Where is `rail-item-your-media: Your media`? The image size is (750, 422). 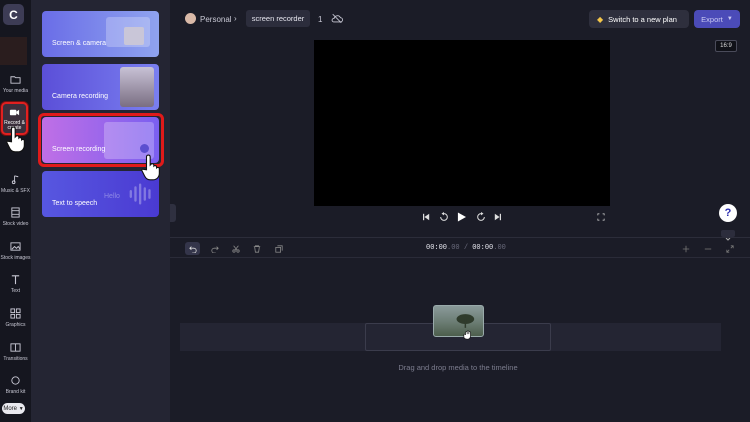 rail-item-your-media: Your media is located at coordinates (15, 84).